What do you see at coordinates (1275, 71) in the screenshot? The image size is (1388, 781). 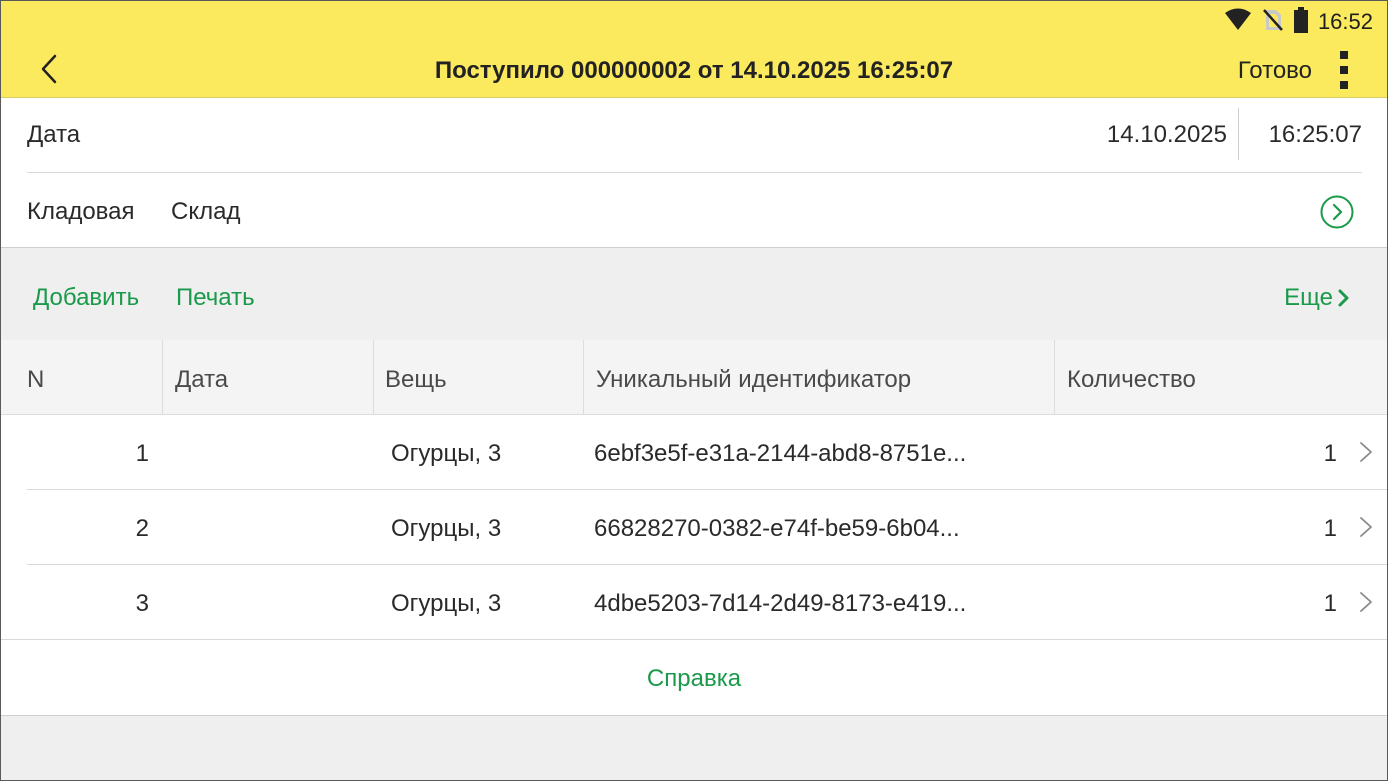 I see `done-button: Готово` at bounding box center [1275, 71].